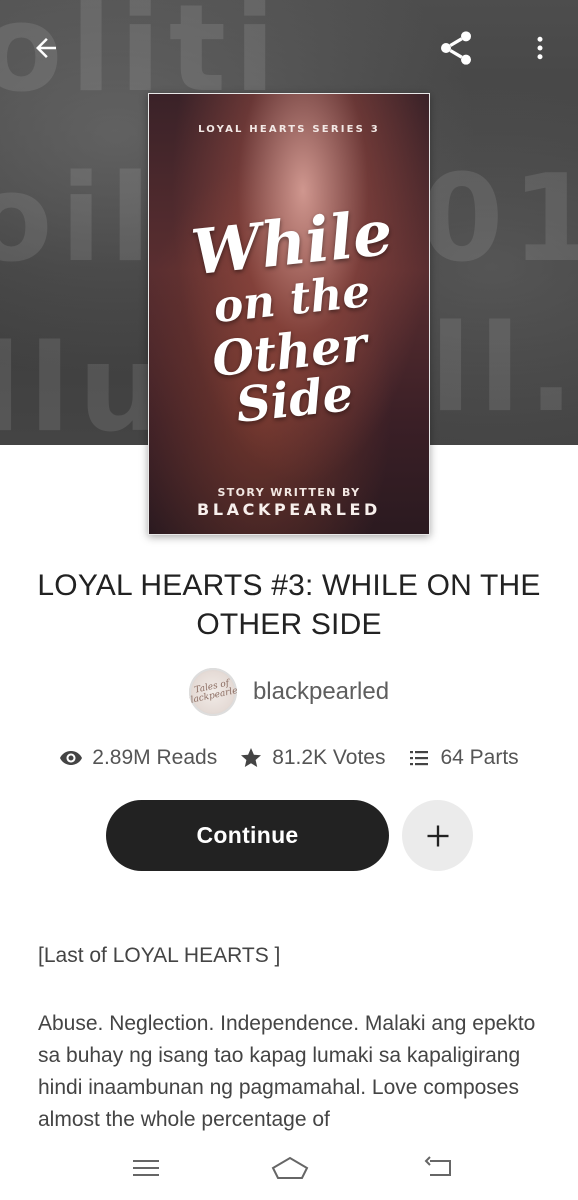 The image size is (578, 1200). I want to click on list-icon, so click(419, 758).